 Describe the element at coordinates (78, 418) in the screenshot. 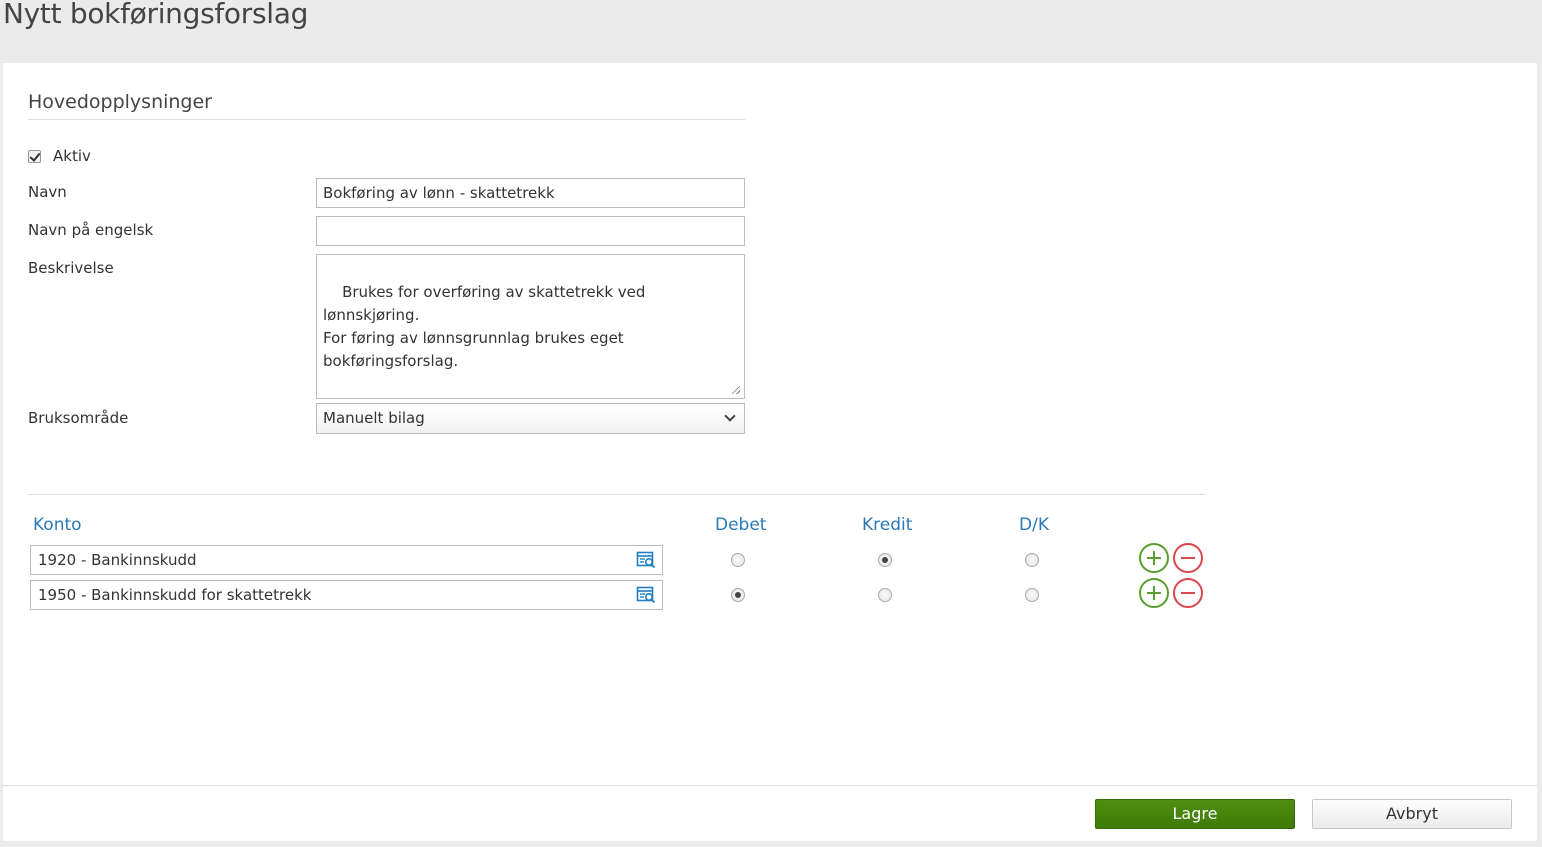

I see `bruksomrade-label: Bruksområde` at that location.